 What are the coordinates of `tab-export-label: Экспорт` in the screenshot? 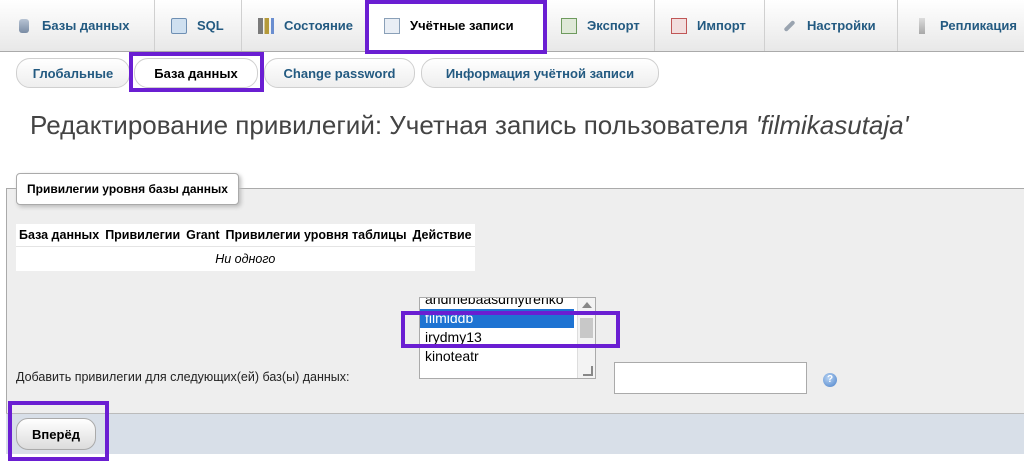 It's located at (613, 25).